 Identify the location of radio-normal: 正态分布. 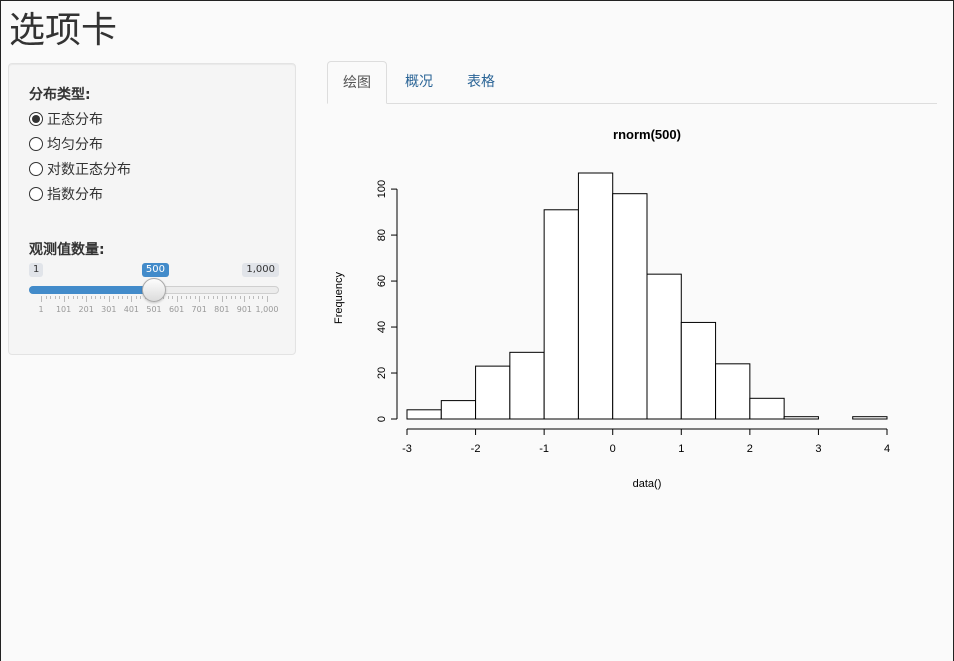
(66, 119).